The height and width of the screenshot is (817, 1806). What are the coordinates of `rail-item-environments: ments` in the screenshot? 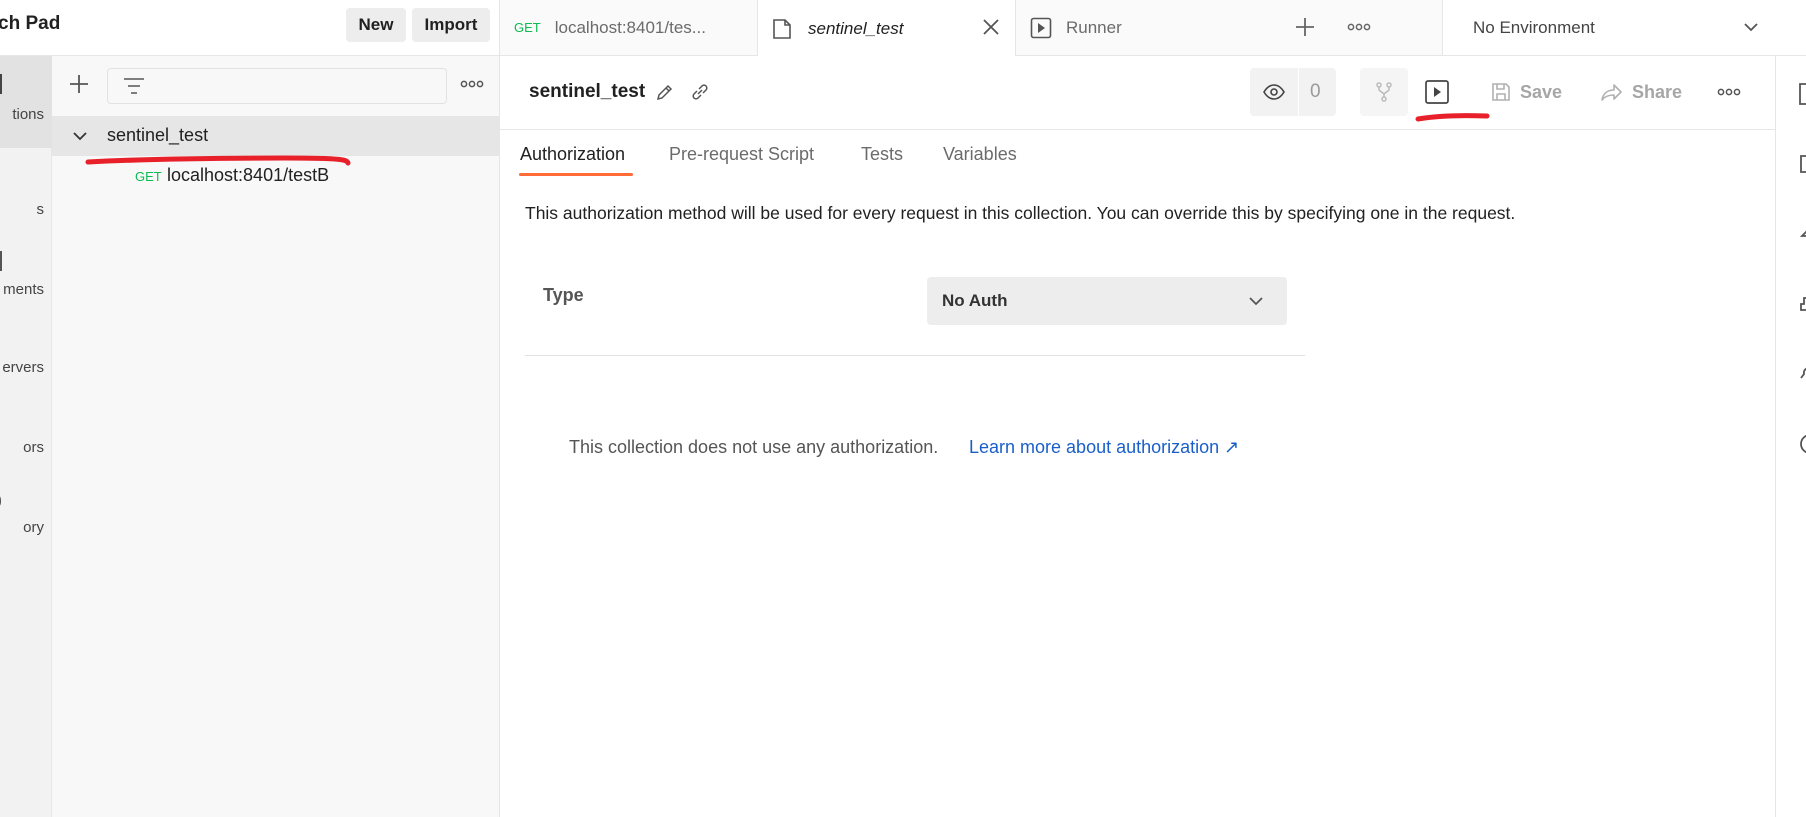 It's located at (26, 281).